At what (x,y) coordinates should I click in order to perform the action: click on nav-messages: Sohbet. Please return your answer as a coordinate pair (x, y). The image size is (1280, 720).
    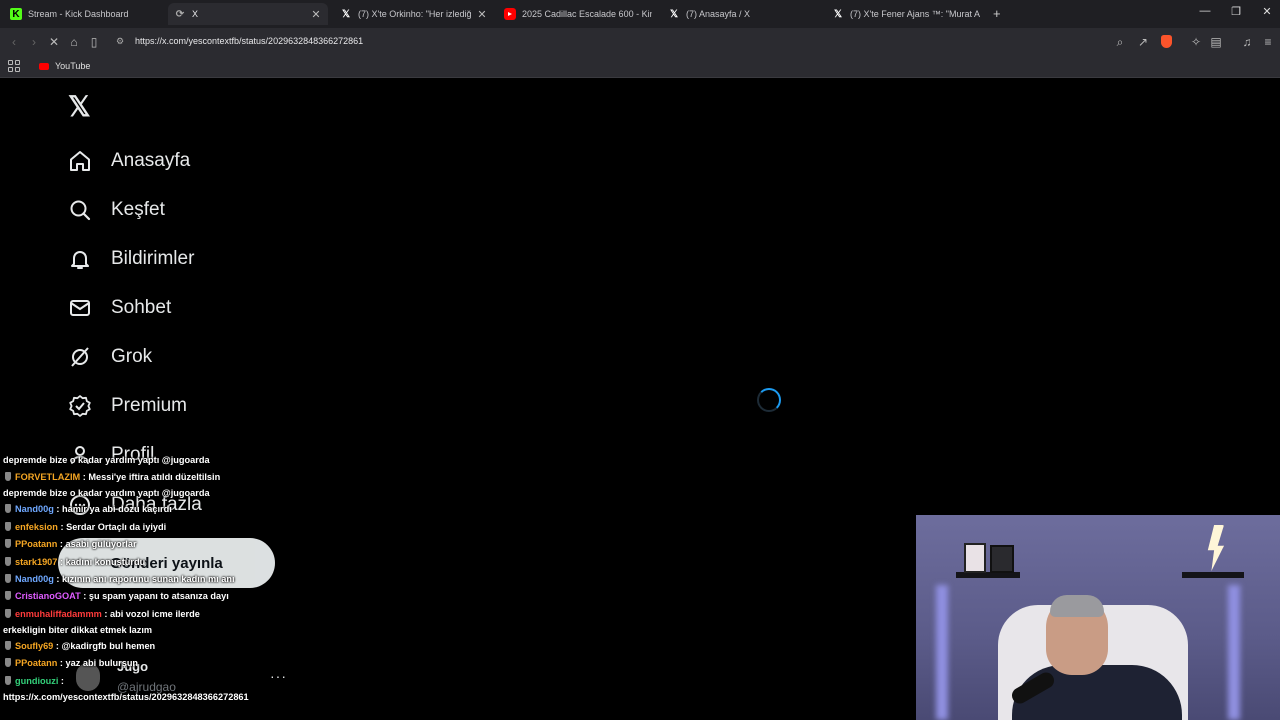
    Looking at the image, I should click on (118, 308).